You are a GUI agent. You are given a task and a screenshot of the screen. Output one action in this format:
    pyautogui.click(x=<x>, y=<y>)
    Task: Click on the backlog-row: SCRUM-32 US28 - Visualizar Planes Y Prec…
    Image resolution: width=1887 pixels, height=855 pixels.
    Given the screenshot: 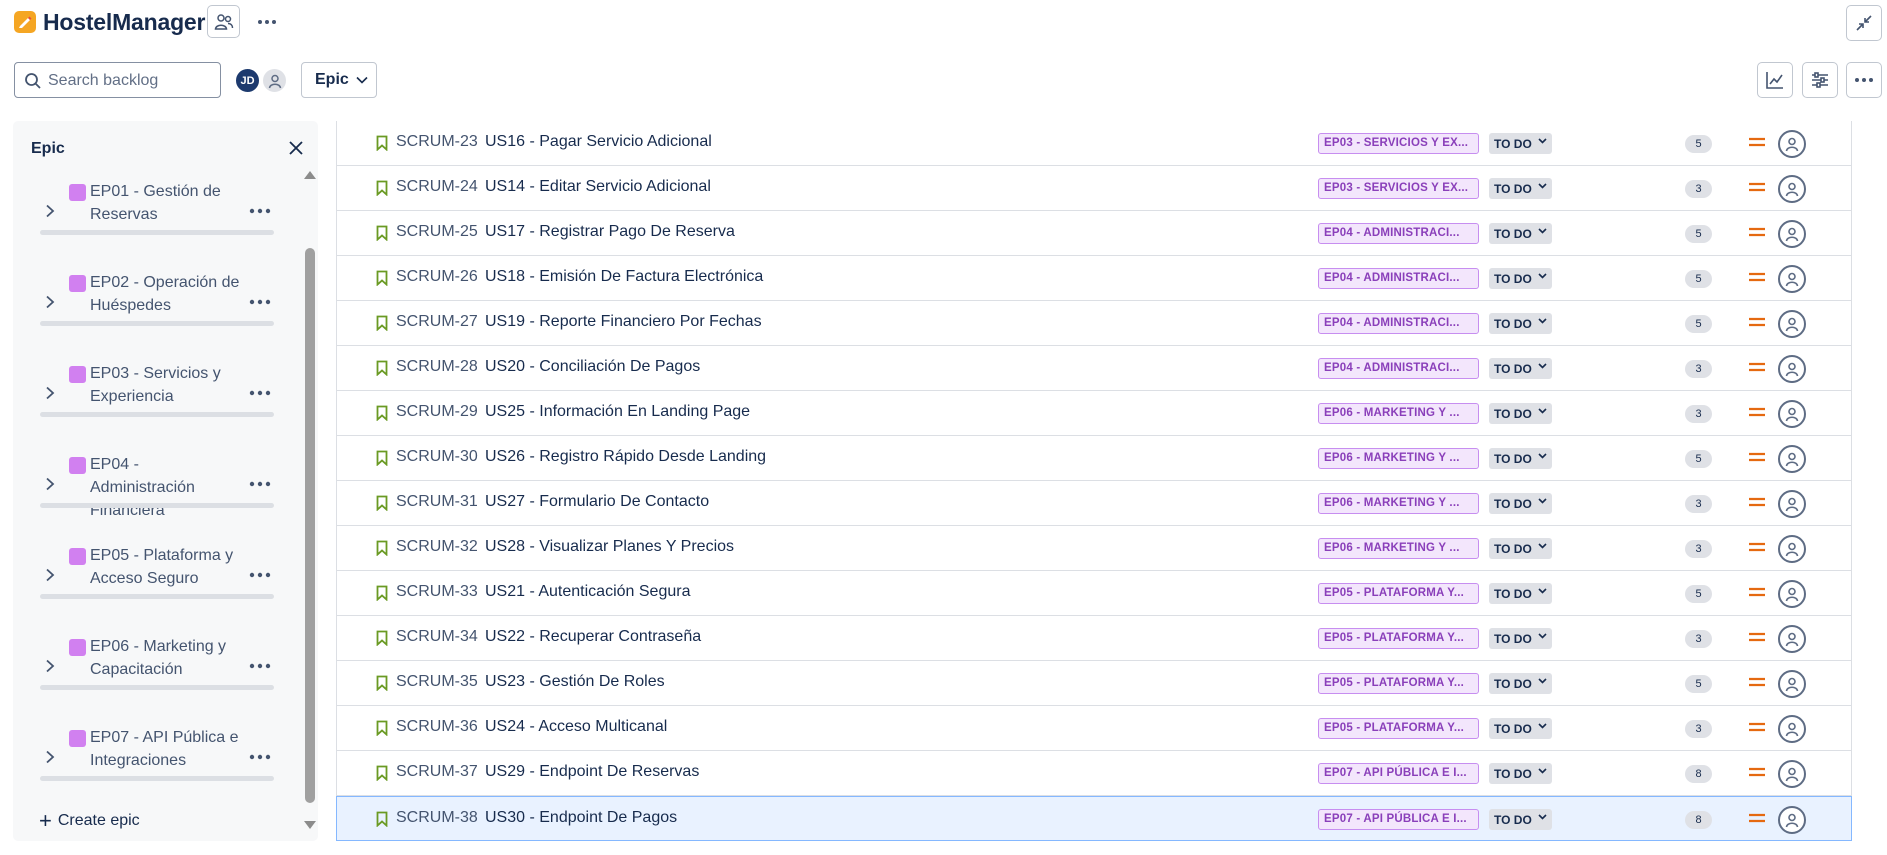 What is the action you would take?
    pyautogui.click(x=1094, y=548)
    